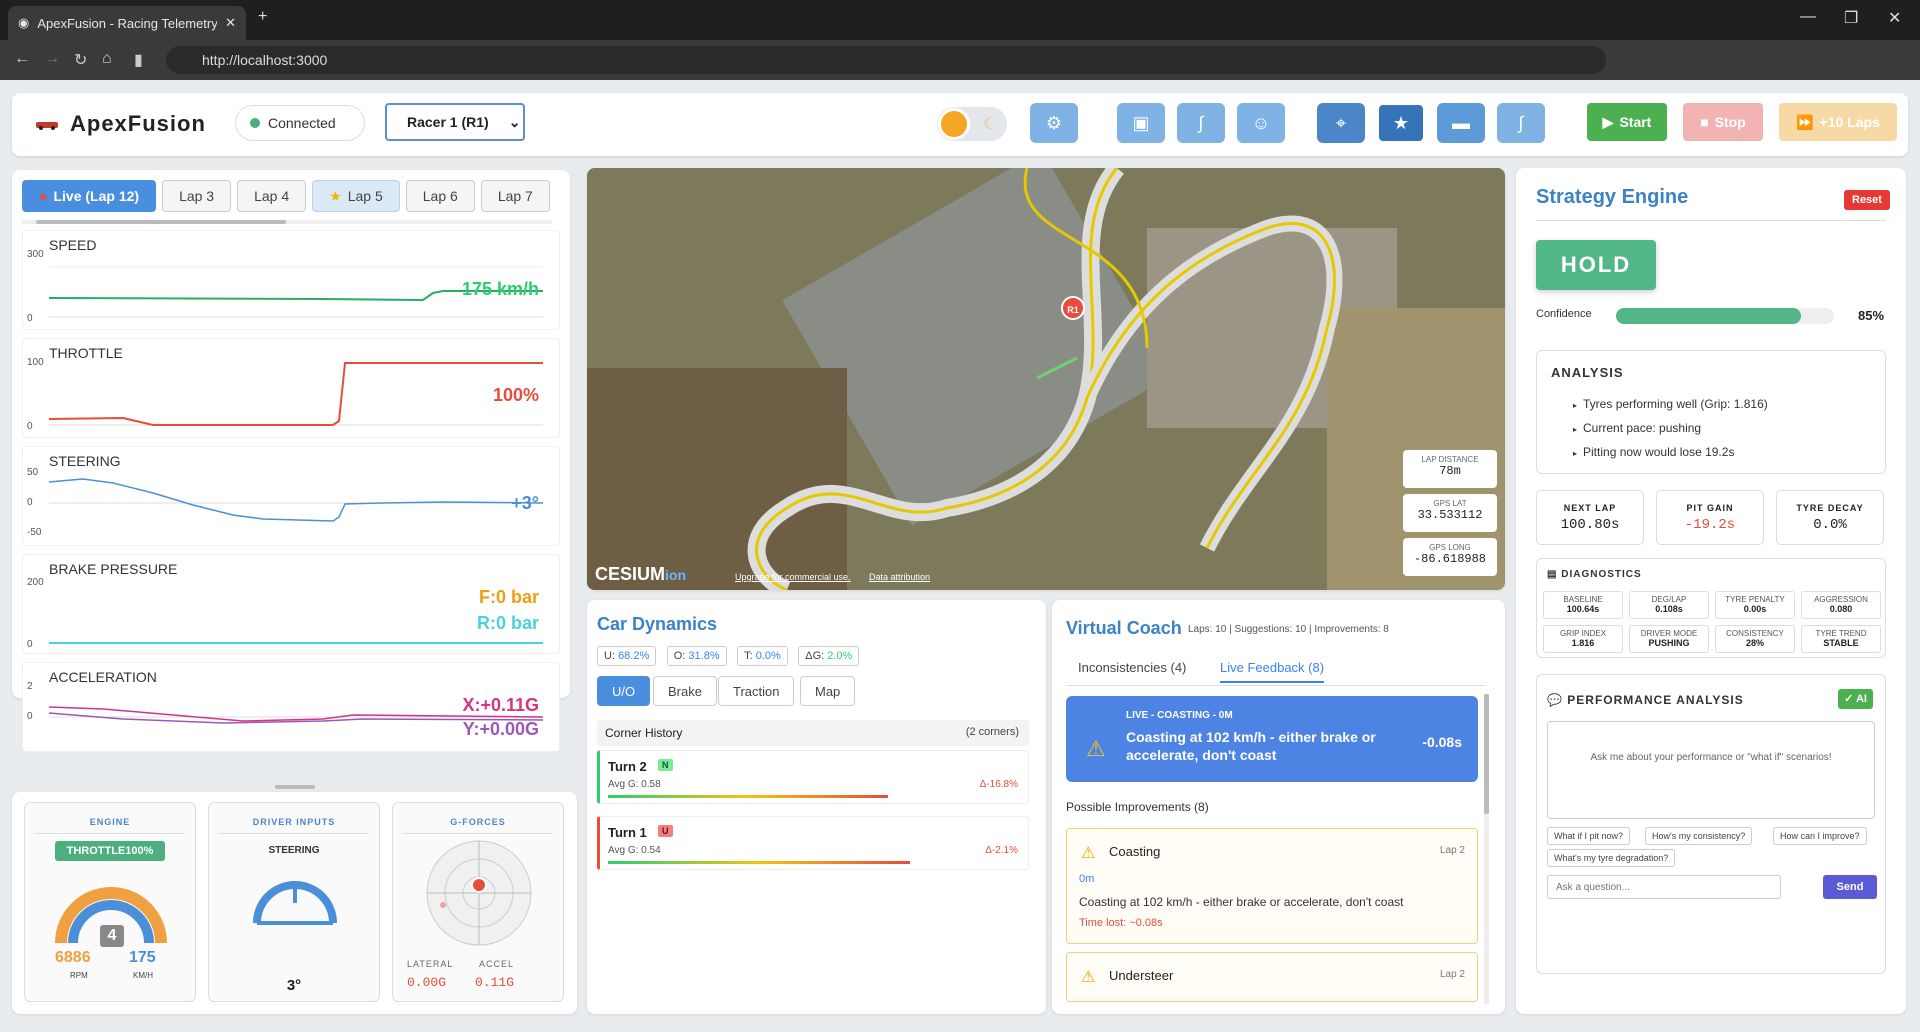 The image size is (1920, 1032). I want to click on start-label: Start, so click(1635, 122).